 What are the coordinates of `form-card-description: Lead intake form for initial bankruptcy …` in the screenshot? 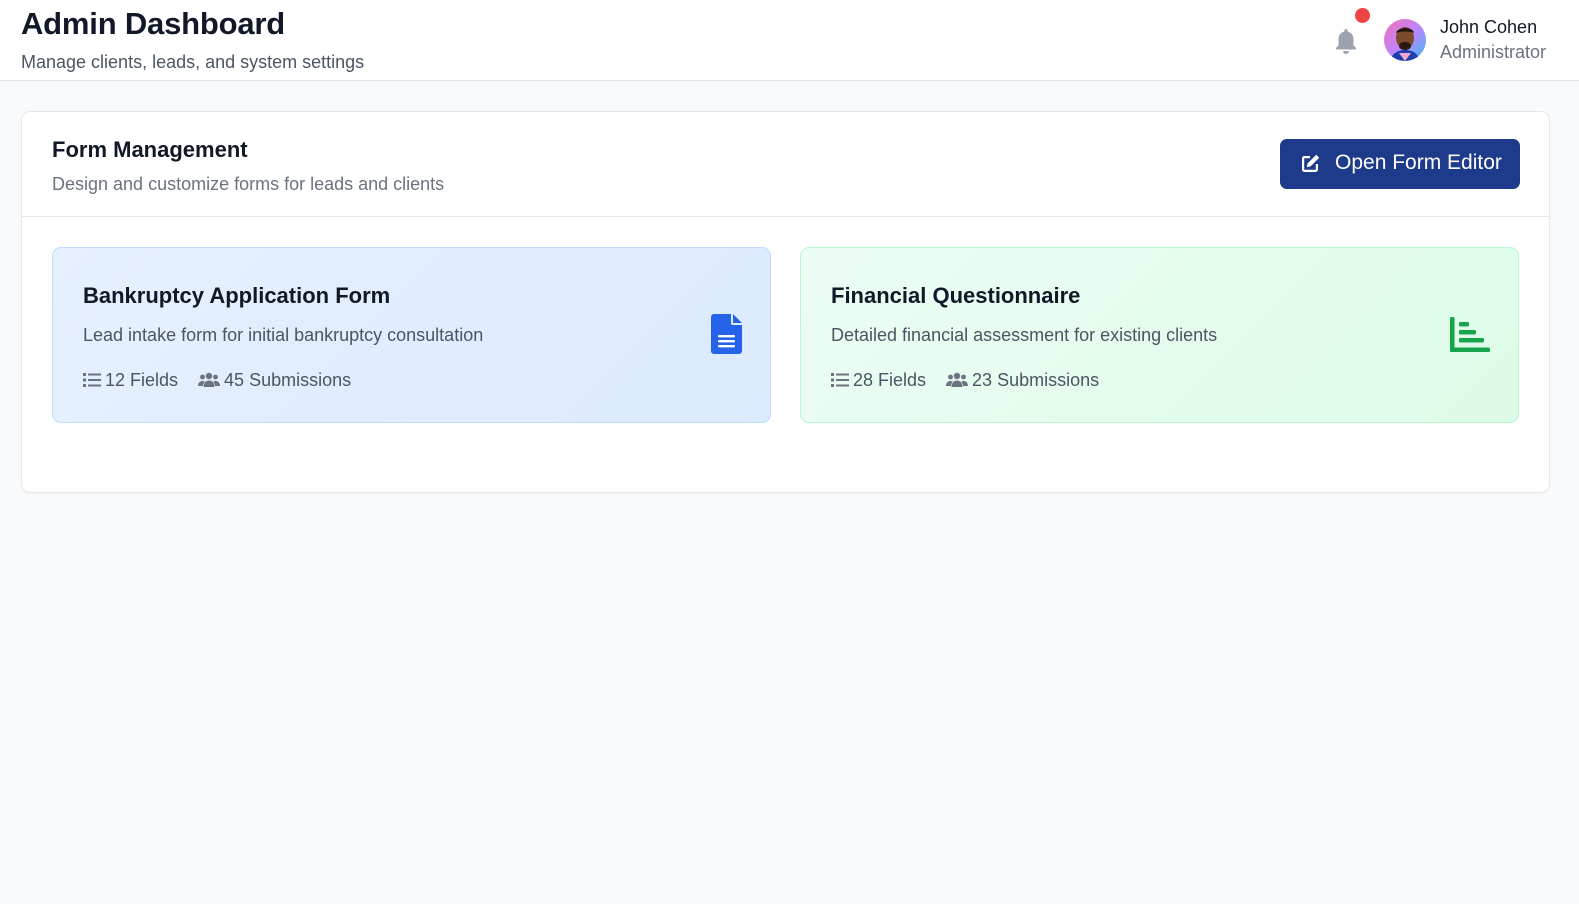 It's located at (283, 335).